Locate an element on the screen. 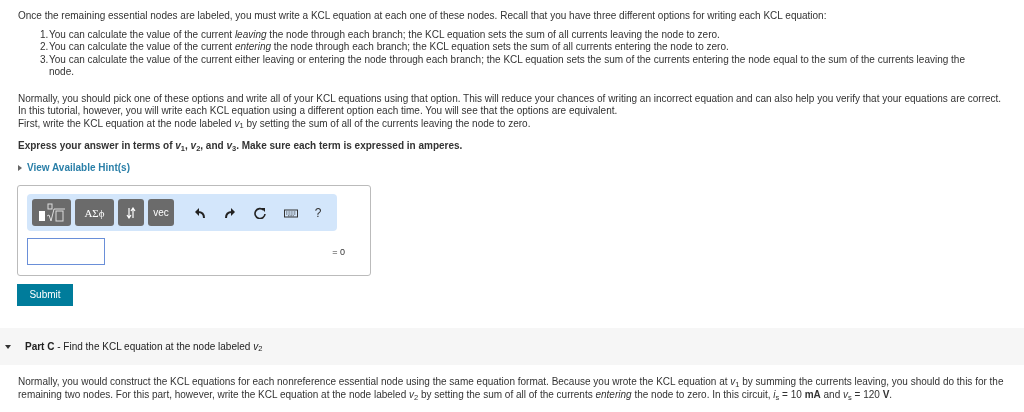 The height and width of the screenshot is (412, 1024). hint-link: View Available Hint(s) is located at coordinates (74, 167).